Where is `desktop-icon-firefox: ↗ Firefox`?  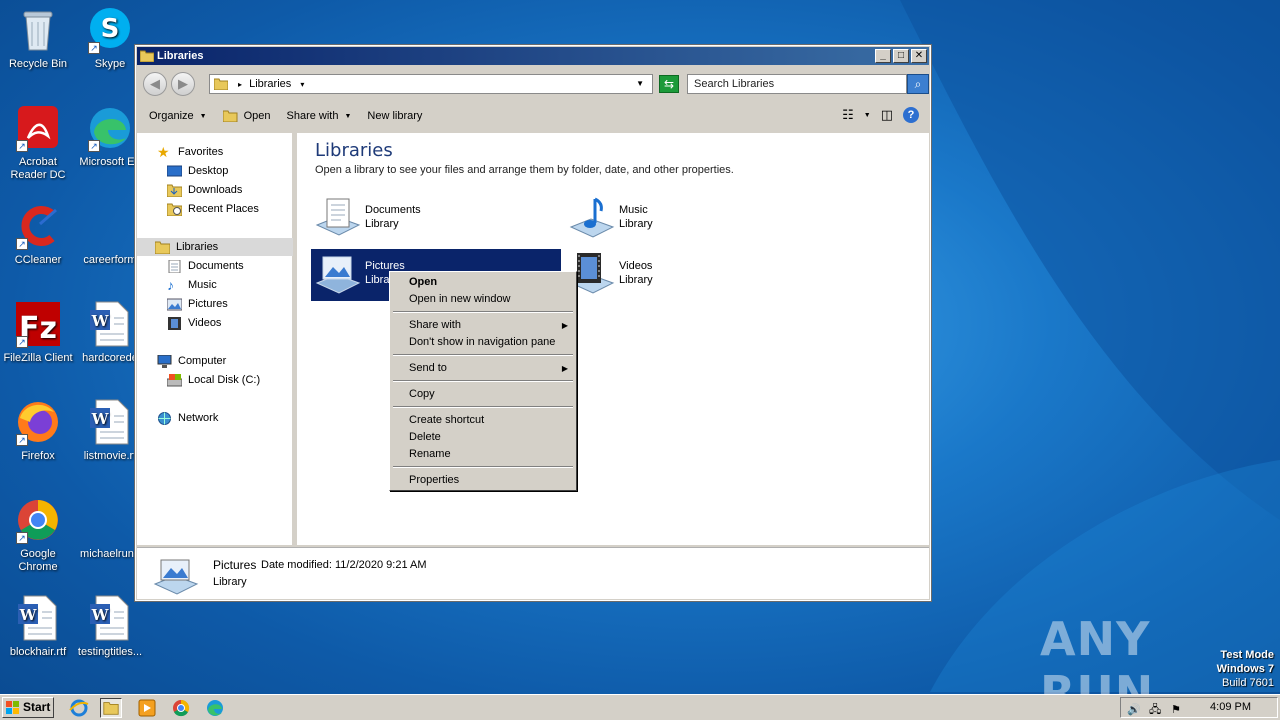
desktop-icon-firefox: ↗ Firefox is located at coordinates (38, 430).